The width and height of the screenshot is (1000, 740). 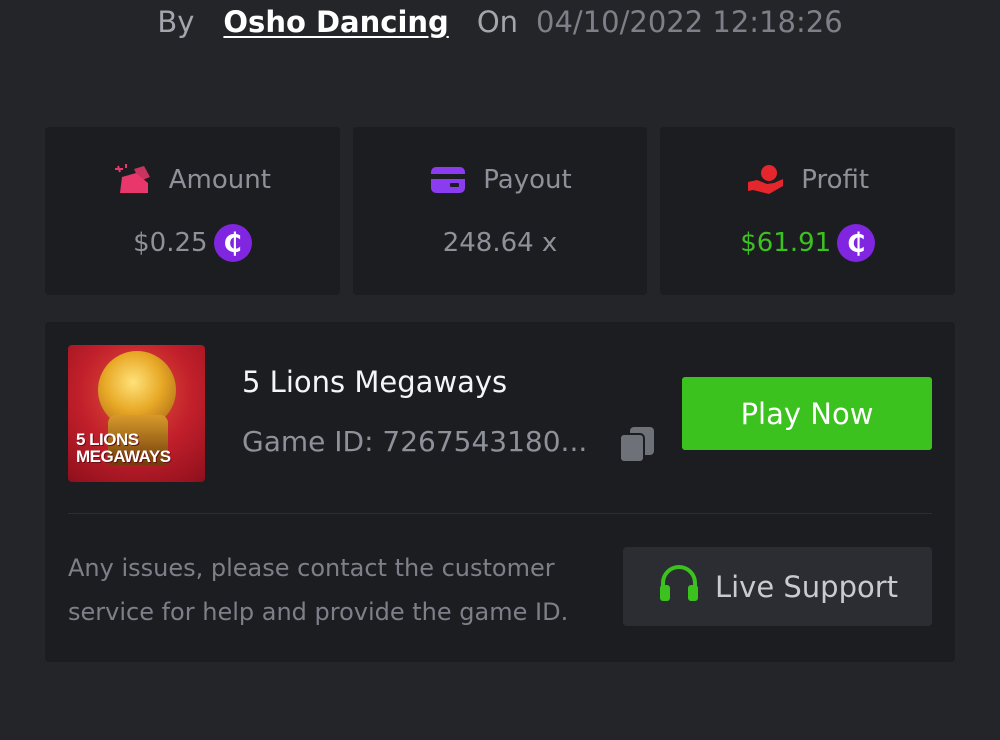 What do you see at coordinates (219, 180) in the screenshot?
I see `amount-label: Amount` at bounding box center [219, 180].